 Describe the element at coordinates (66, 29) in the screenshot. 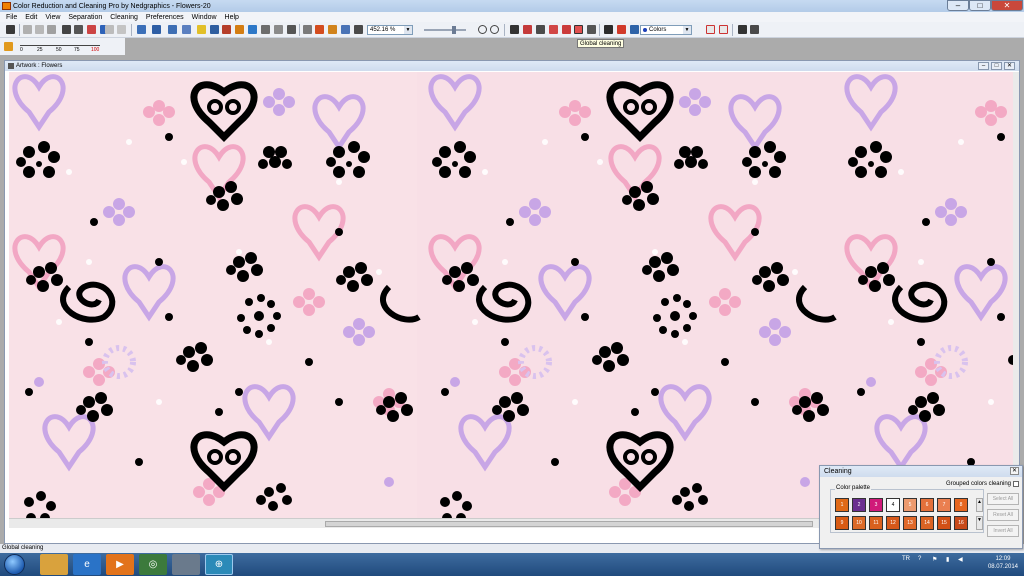

I see `print-icon` at that location.